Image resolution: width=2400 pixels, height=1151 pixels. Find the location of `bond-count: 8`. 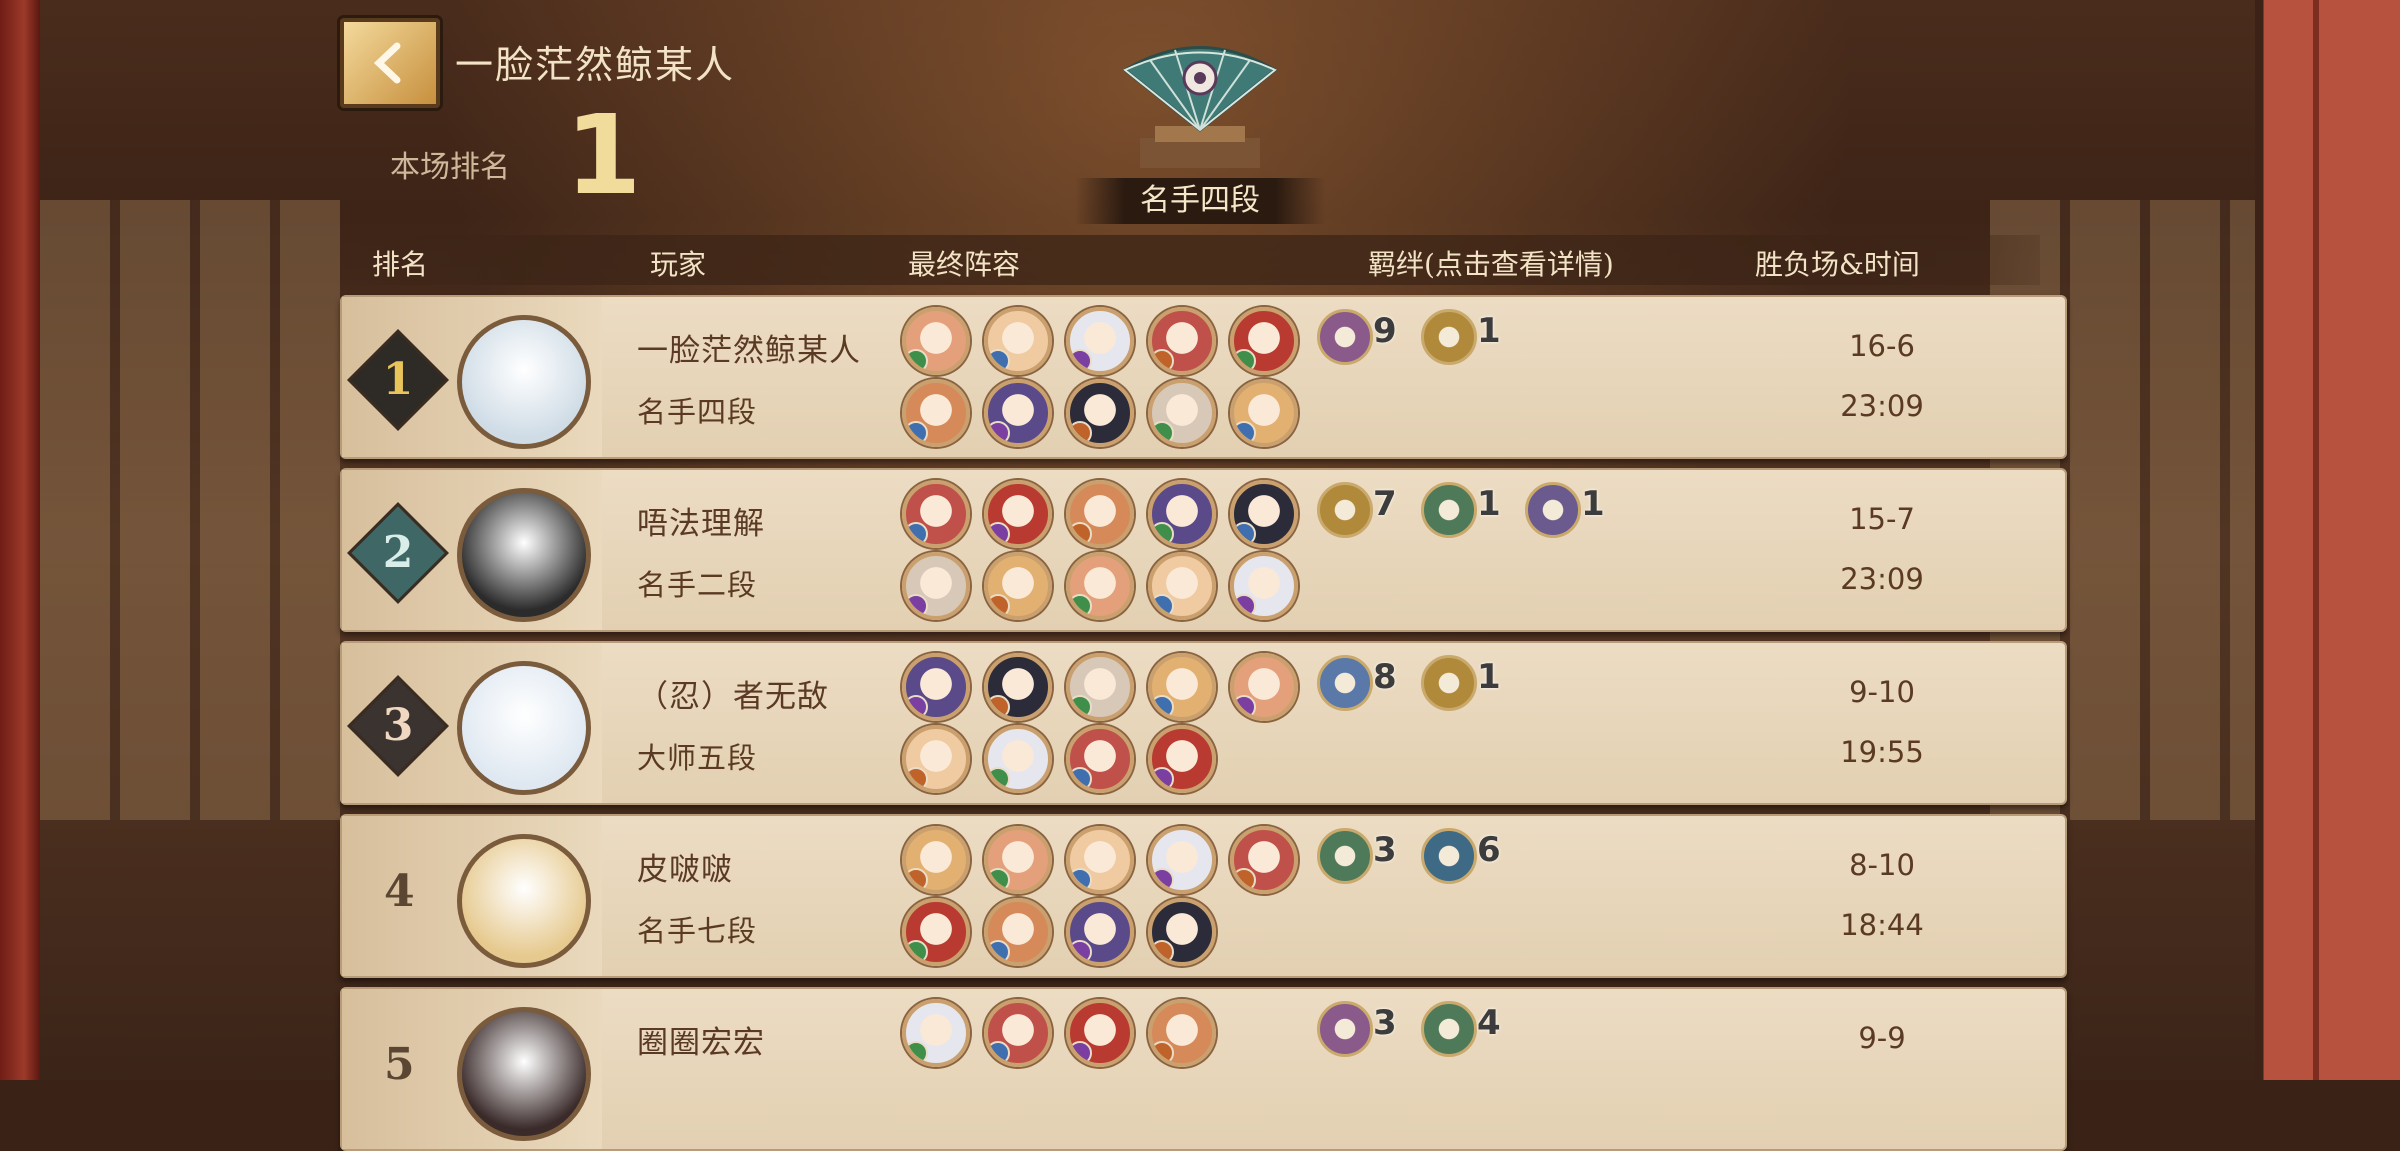

bond-count: 8 is located at coordinates (1385, 677).